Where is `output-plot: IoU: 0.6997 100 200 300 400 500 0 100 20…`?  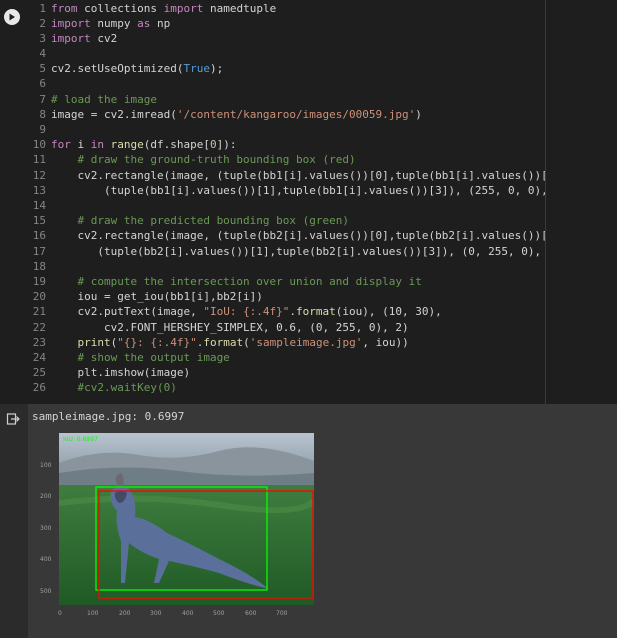
output-plot: IoU: 0.6997 100 200 300 400 500 0 100 20… is located at coordinates (177, 530).